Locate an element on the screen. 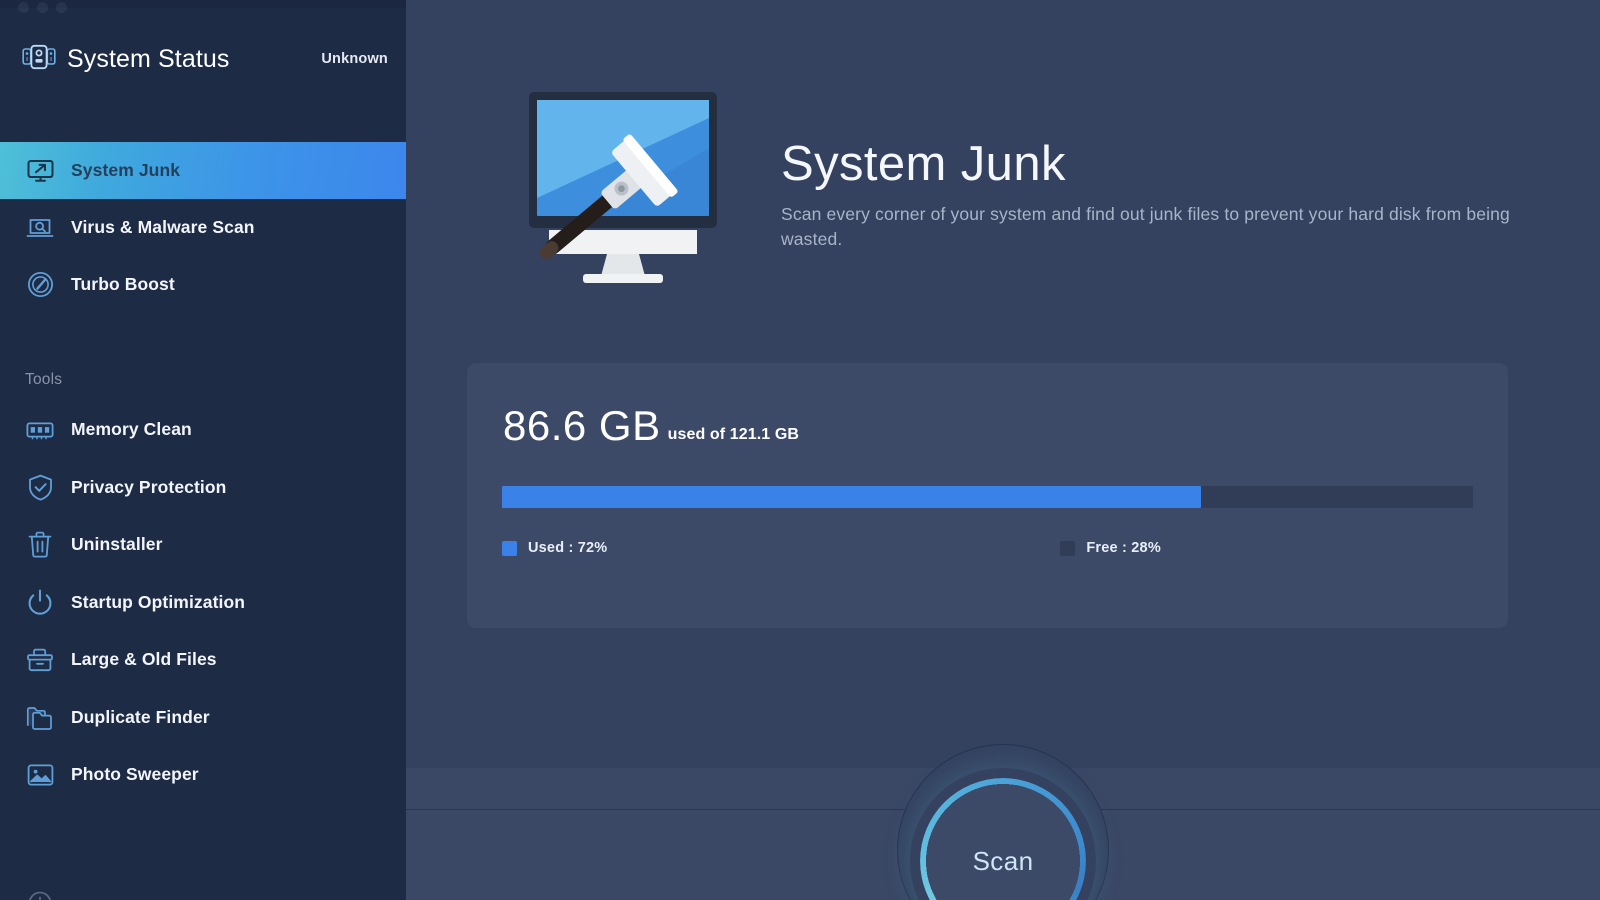 The height and width of the screenshot is (900, 1600). legend-label-free: Free : 28% is located at coordinates (1123, 548).